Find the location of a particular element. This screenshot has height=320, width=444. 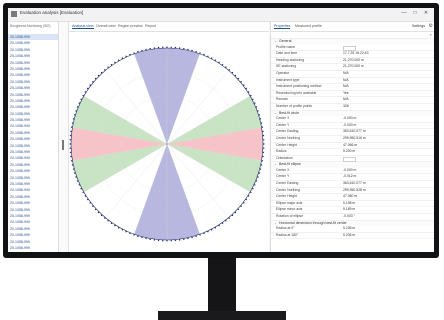

property-label: Center X is located at coordinates (283, 118).